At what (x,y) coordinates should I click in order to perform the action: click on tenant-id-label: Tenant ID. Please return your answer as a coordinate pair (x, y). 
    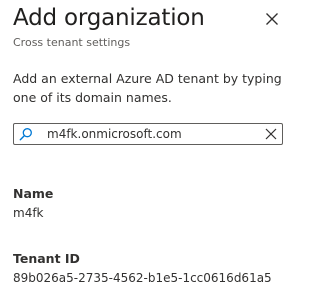
    Looking at the image, I should click on (46, 258).